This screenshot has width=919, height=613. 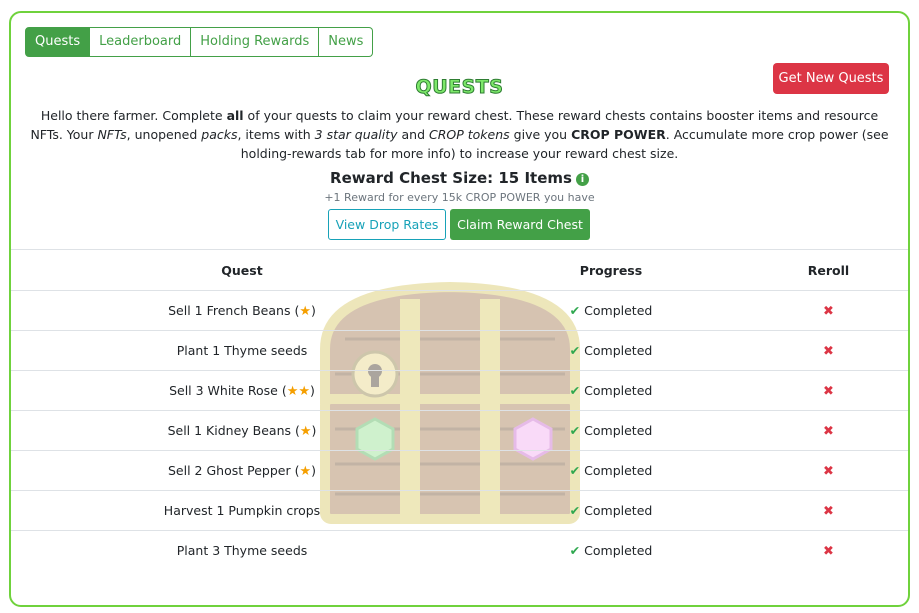 I want to click on intro-bold-all: all, so click(x=235, y=115).